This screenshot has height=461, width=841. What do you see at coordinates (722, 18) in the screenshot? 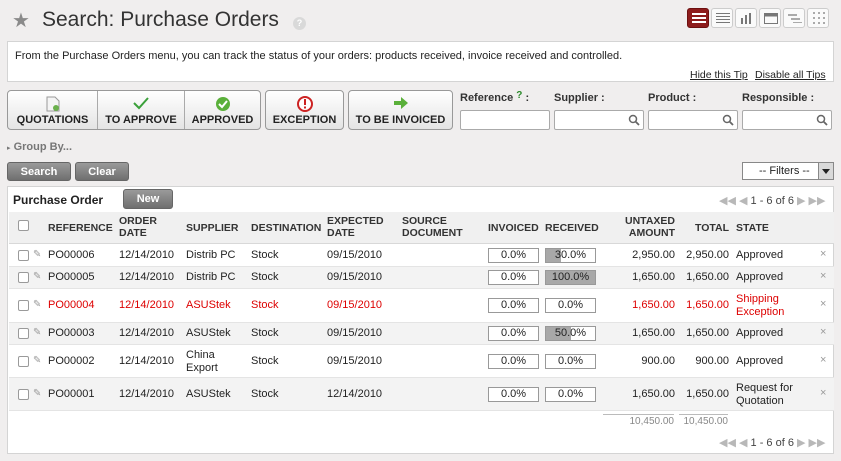
I see `grid-view-icon` at bounding box center [722, 18].